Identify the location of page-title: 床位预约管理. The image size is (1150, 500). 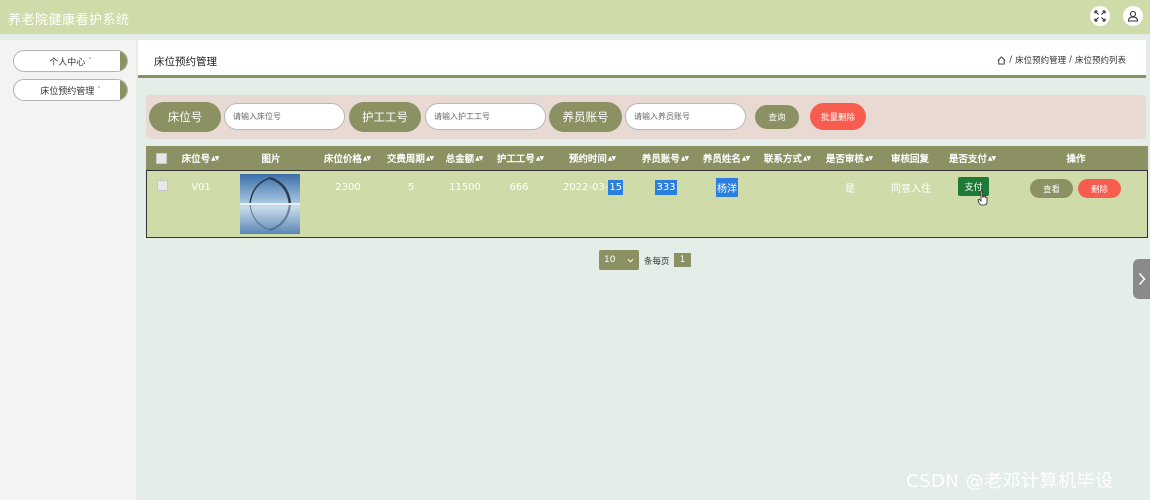
(185, 62).